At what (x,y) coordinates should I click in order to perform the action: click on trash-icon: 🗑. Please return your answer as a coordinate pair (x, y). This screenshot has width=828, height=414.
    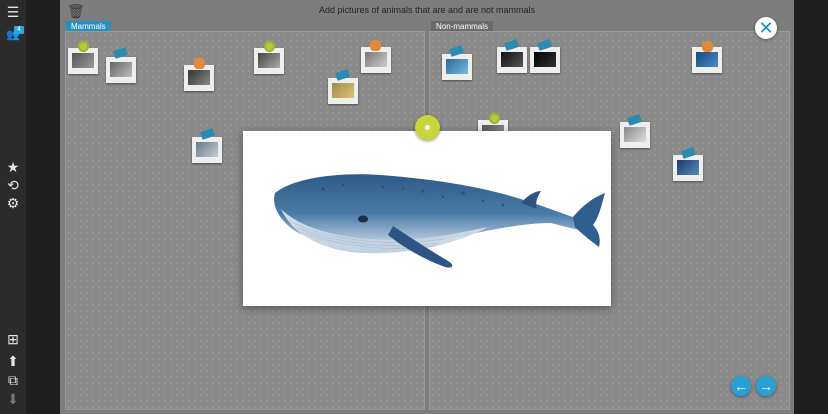
    Looking at the image, I should click on (76, 11).